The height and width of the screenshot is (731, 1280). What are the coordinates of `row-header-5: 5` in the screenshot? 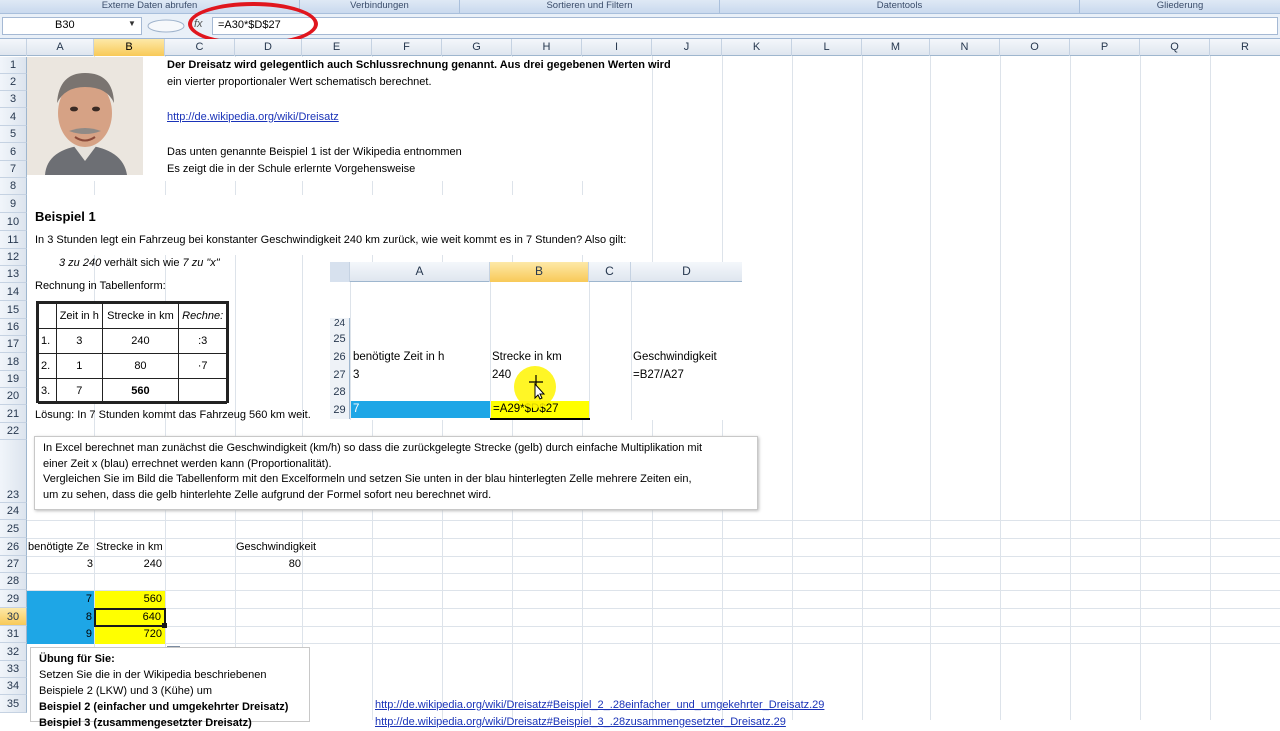 It's located at (13, 134).